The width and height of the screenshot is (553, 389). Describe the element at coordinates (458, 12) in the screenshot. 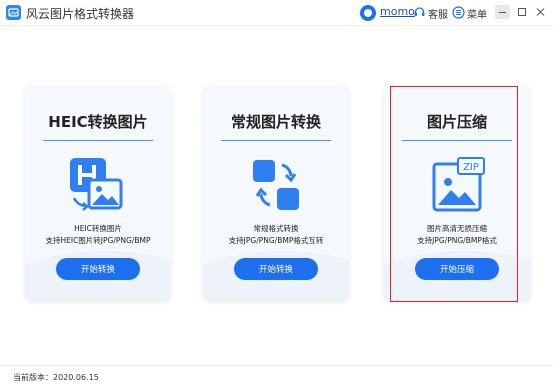

I see `menu-icon` at that location.